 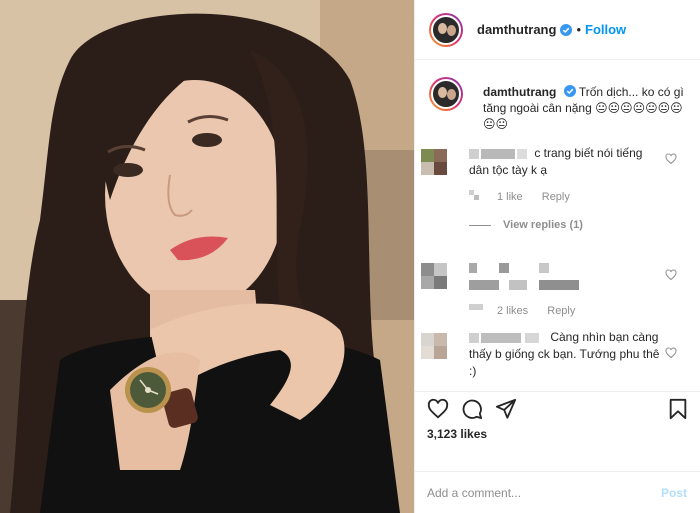 I want to click on add-comment-bar: Post, so click(x=557, y=492).